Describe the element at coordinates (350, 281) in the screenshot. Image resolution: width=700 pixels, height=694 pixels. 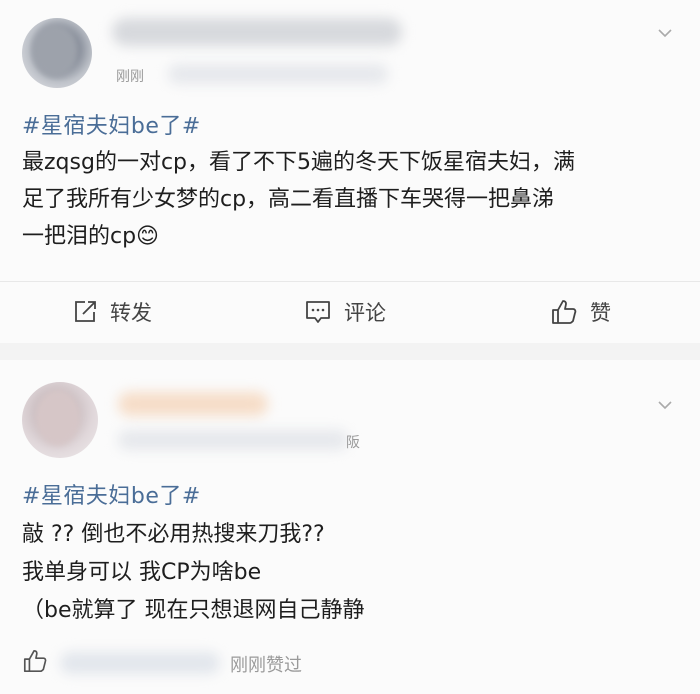
I see `divider` at that location.